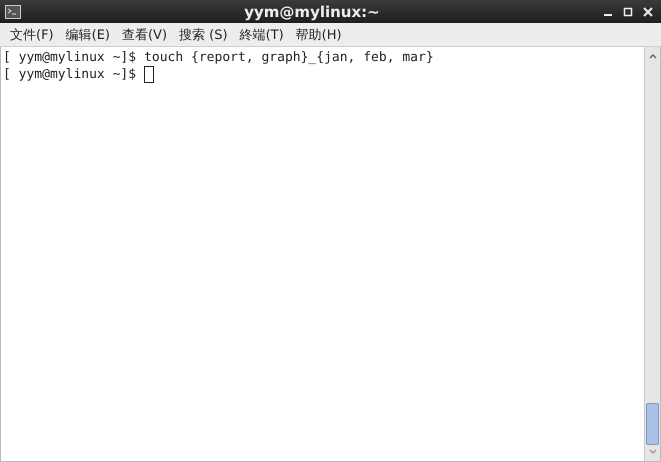 This screenshot has height=462, width=661. I want to click on terminal-icon, so click(13, 11).